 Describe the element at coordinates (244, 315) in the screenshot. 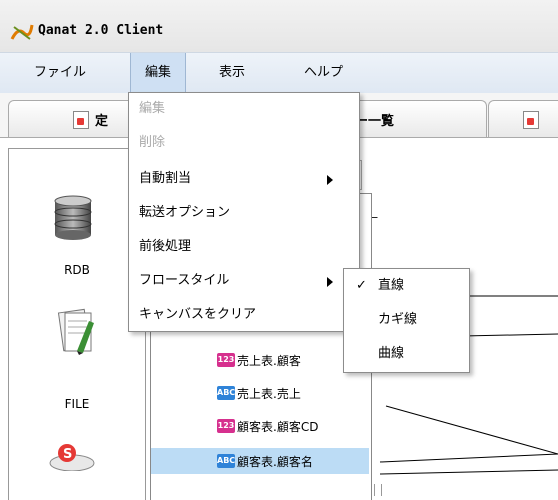

I see `menu-item-clear-canvas: キャンバスをクリア` at that location.